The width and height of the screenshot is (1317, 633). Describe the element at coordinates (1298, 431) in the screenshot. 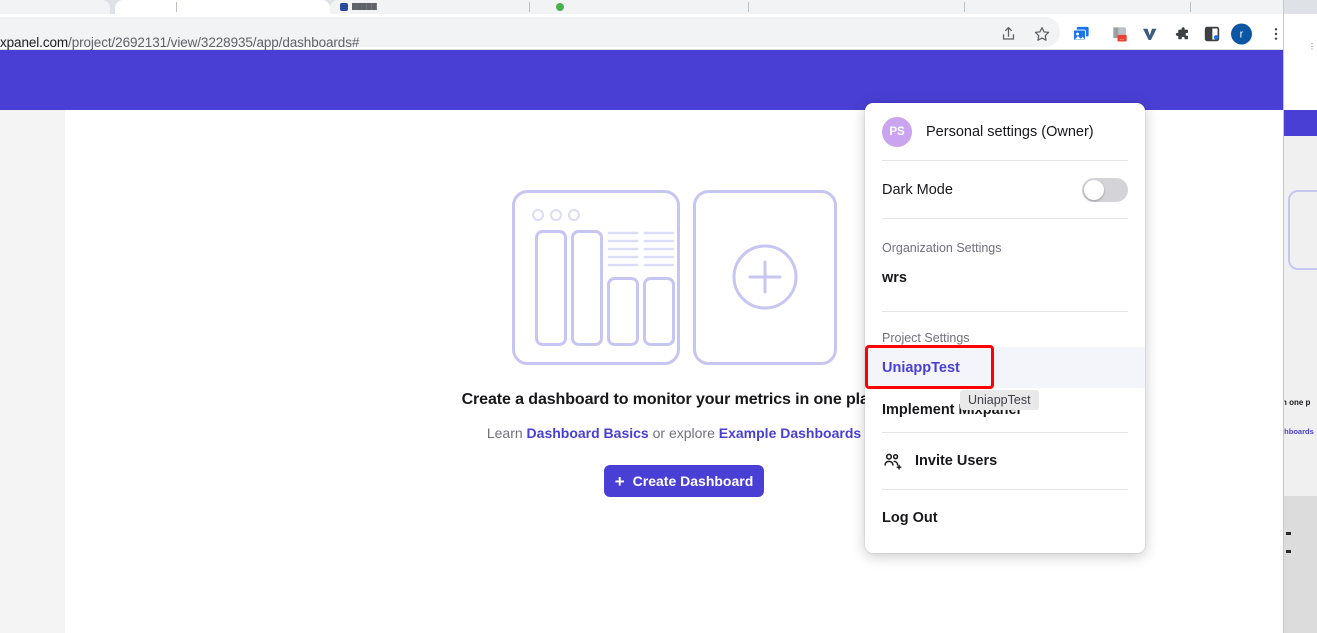

I see `secondary-window-link-fragment: shboards` at that location.